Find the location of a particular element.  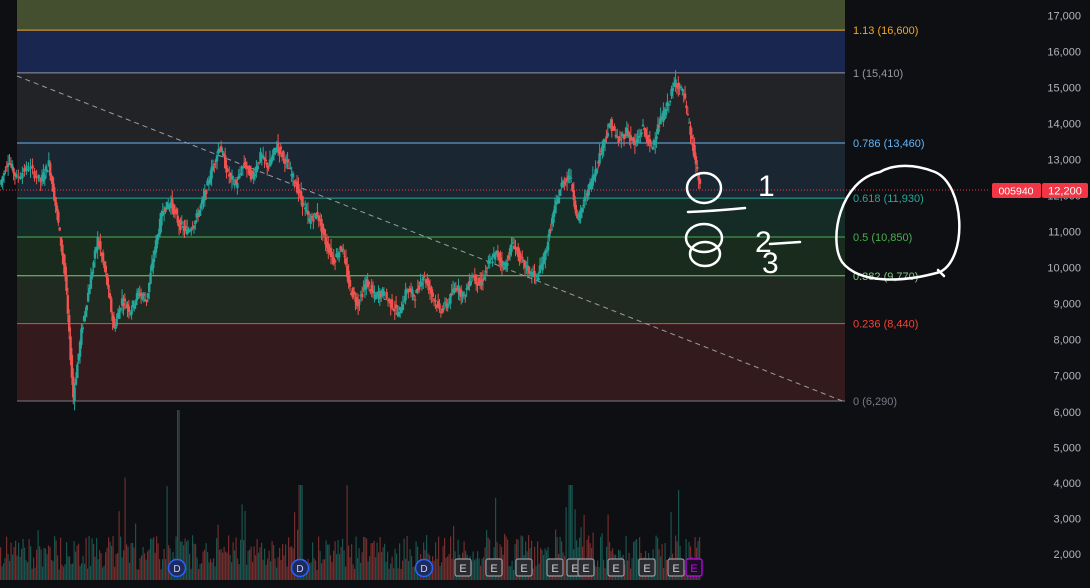

price-badge-text: 12,200 is located at coordinates (1065, 192).